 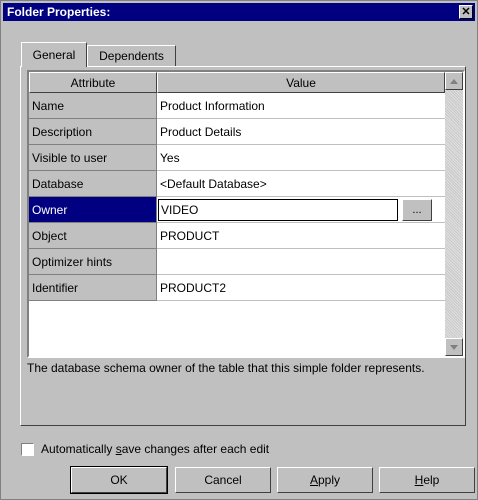 I want to click on grid-row-visible-to-user: Visible to user Yes, so click(x=237, y=158).